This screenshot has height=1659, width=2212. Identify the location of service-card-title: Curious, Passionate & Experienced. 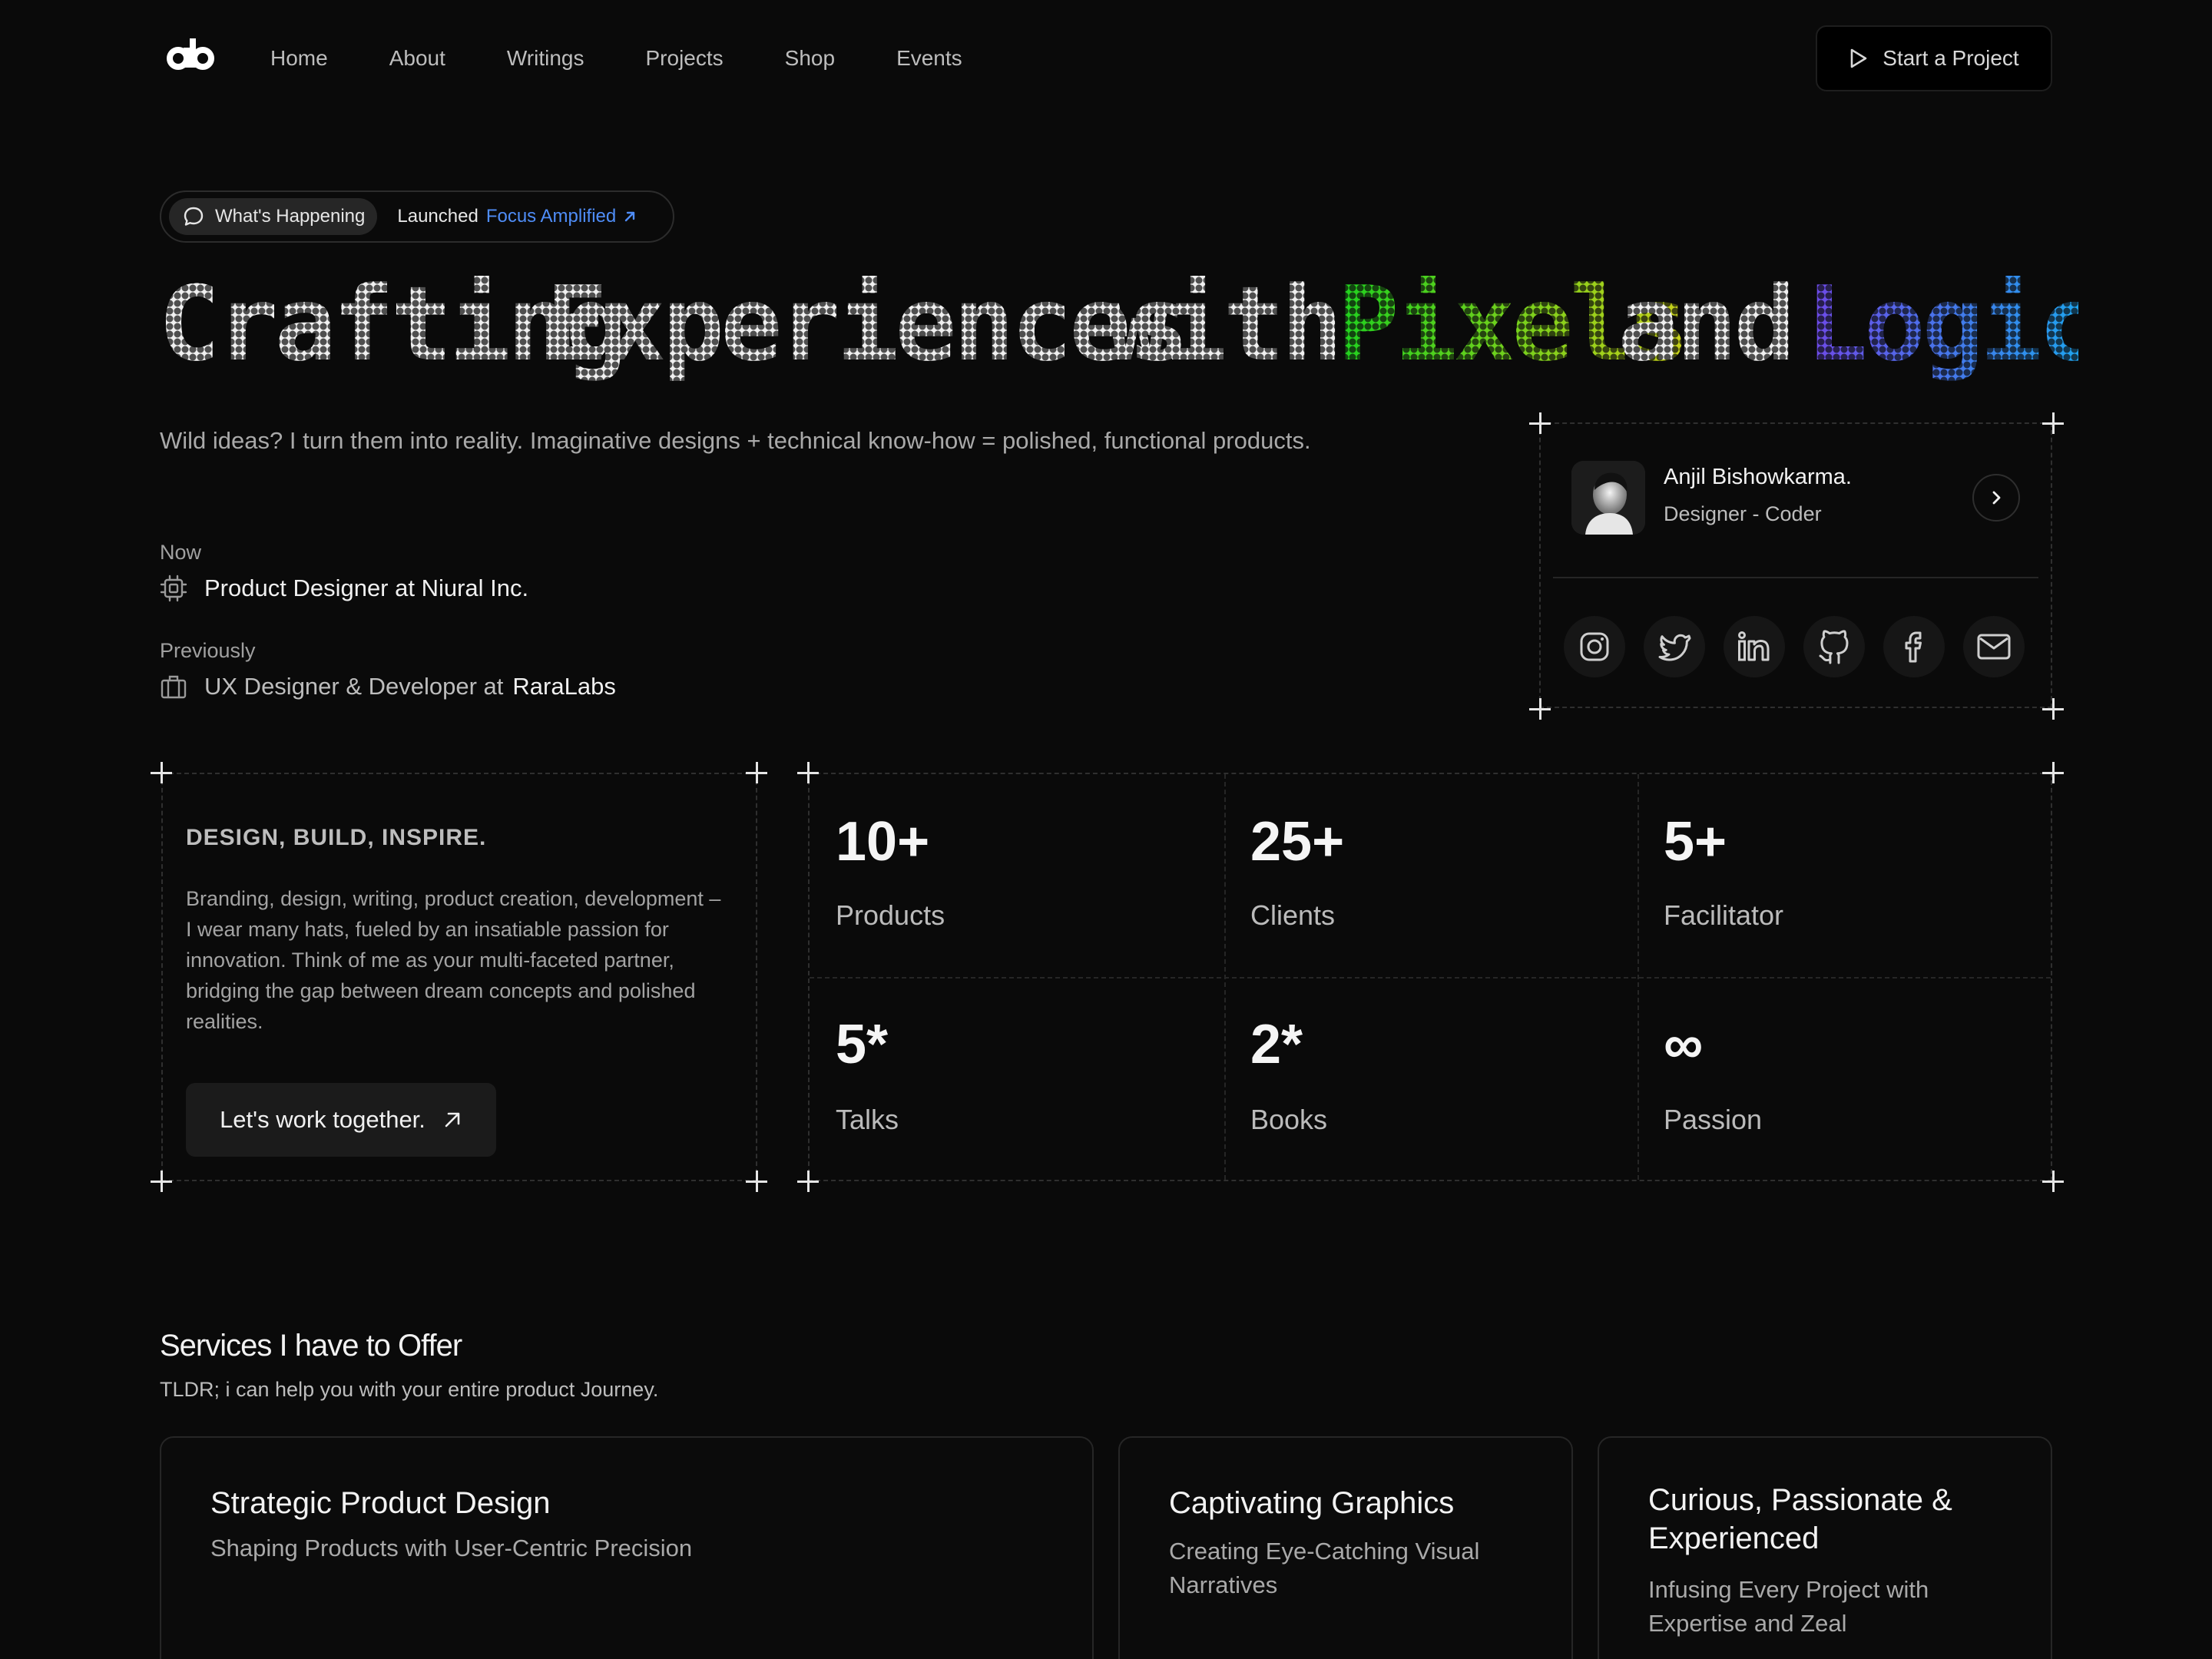
(1800, 1519).